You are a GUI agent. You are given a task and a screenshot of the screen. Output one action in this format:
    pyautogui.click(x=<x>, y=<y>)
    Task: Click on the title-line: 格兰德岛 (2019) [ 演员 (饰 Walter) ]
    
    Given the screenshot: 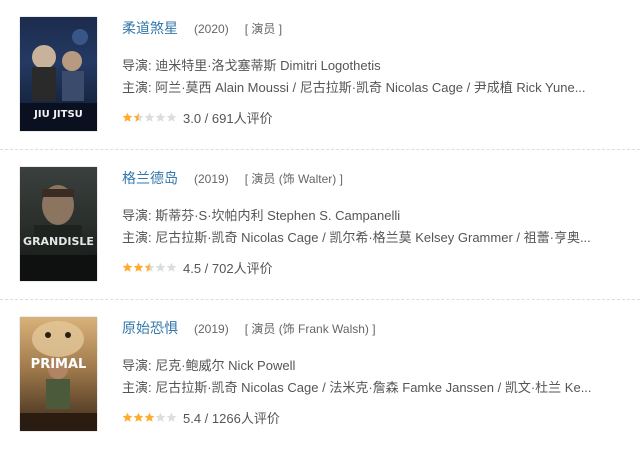 What is the action you would take?
    pyautogui.click(x=232, y=178)
    